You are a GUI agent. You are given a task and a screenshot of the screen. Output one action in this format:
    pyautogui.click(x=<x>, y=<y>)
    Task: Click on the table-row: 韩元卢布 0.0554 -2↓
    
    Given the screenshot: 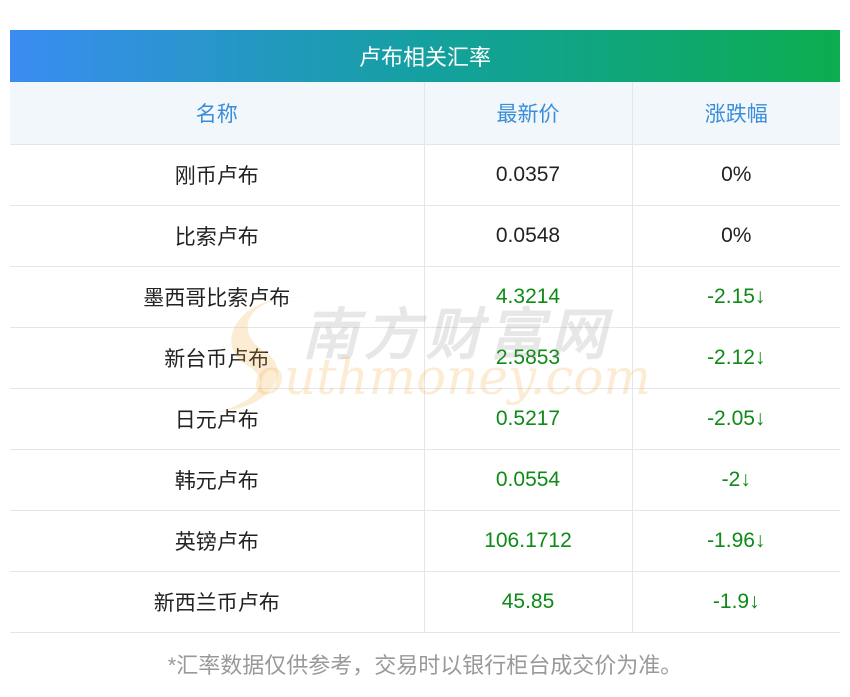 What is the action you would take?
    pyautogui.click(x=425, y=480)
    